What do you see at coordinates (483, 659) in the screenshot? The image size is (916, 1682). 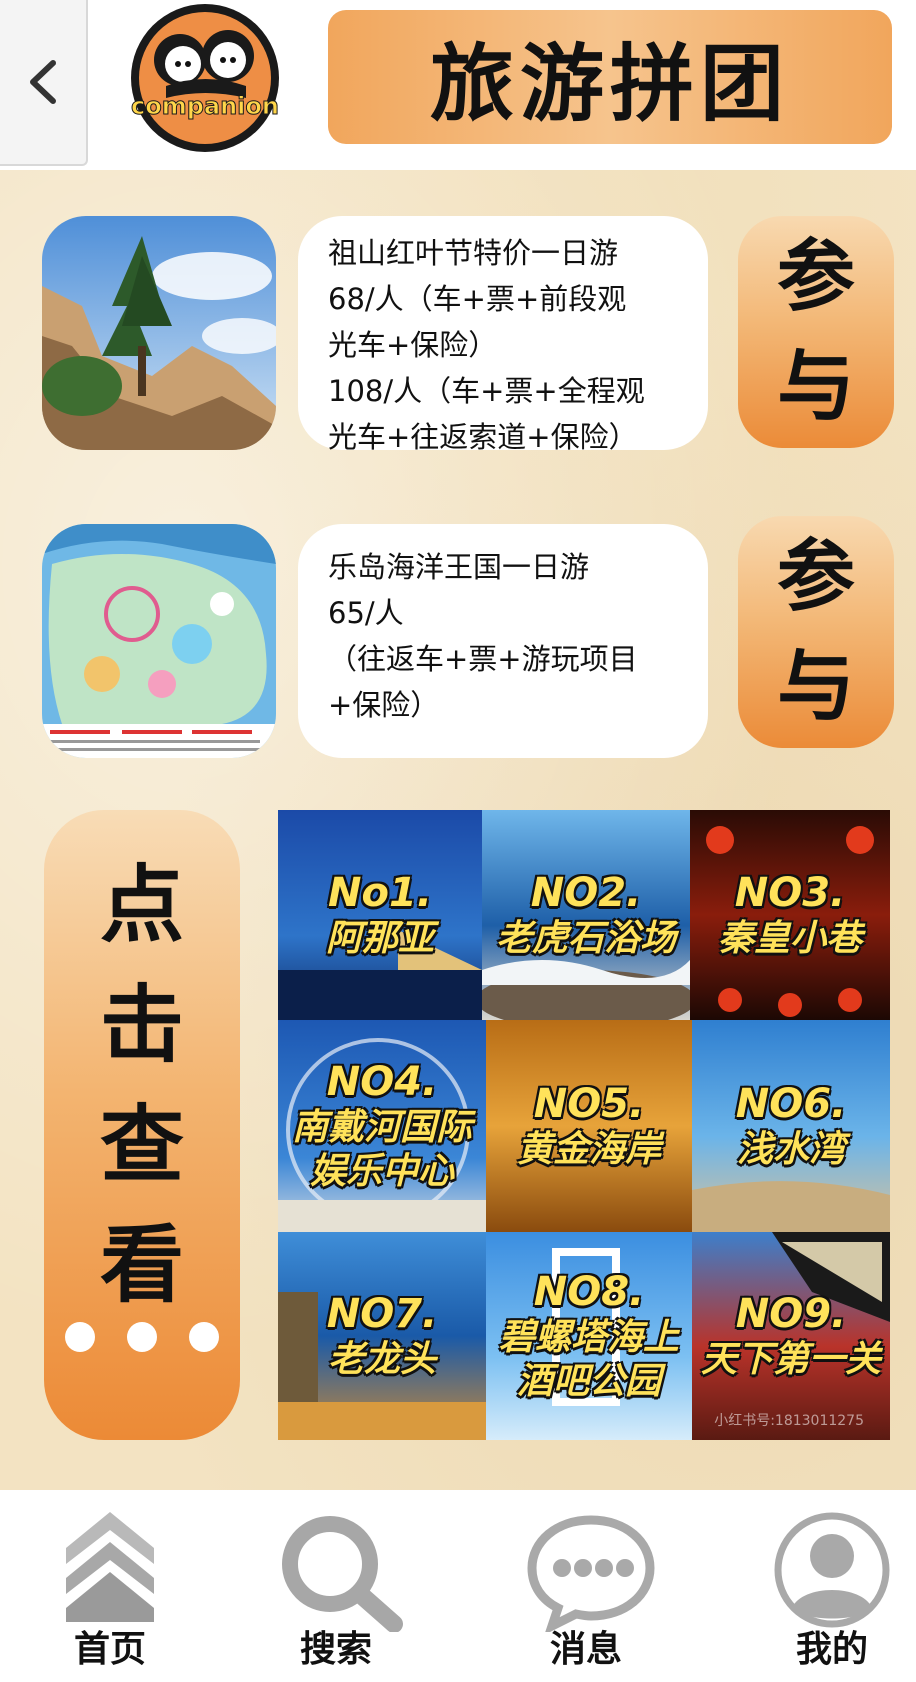 I see `trip-line: （往返车+票+游玩项目` at bounding box center [483, 659].